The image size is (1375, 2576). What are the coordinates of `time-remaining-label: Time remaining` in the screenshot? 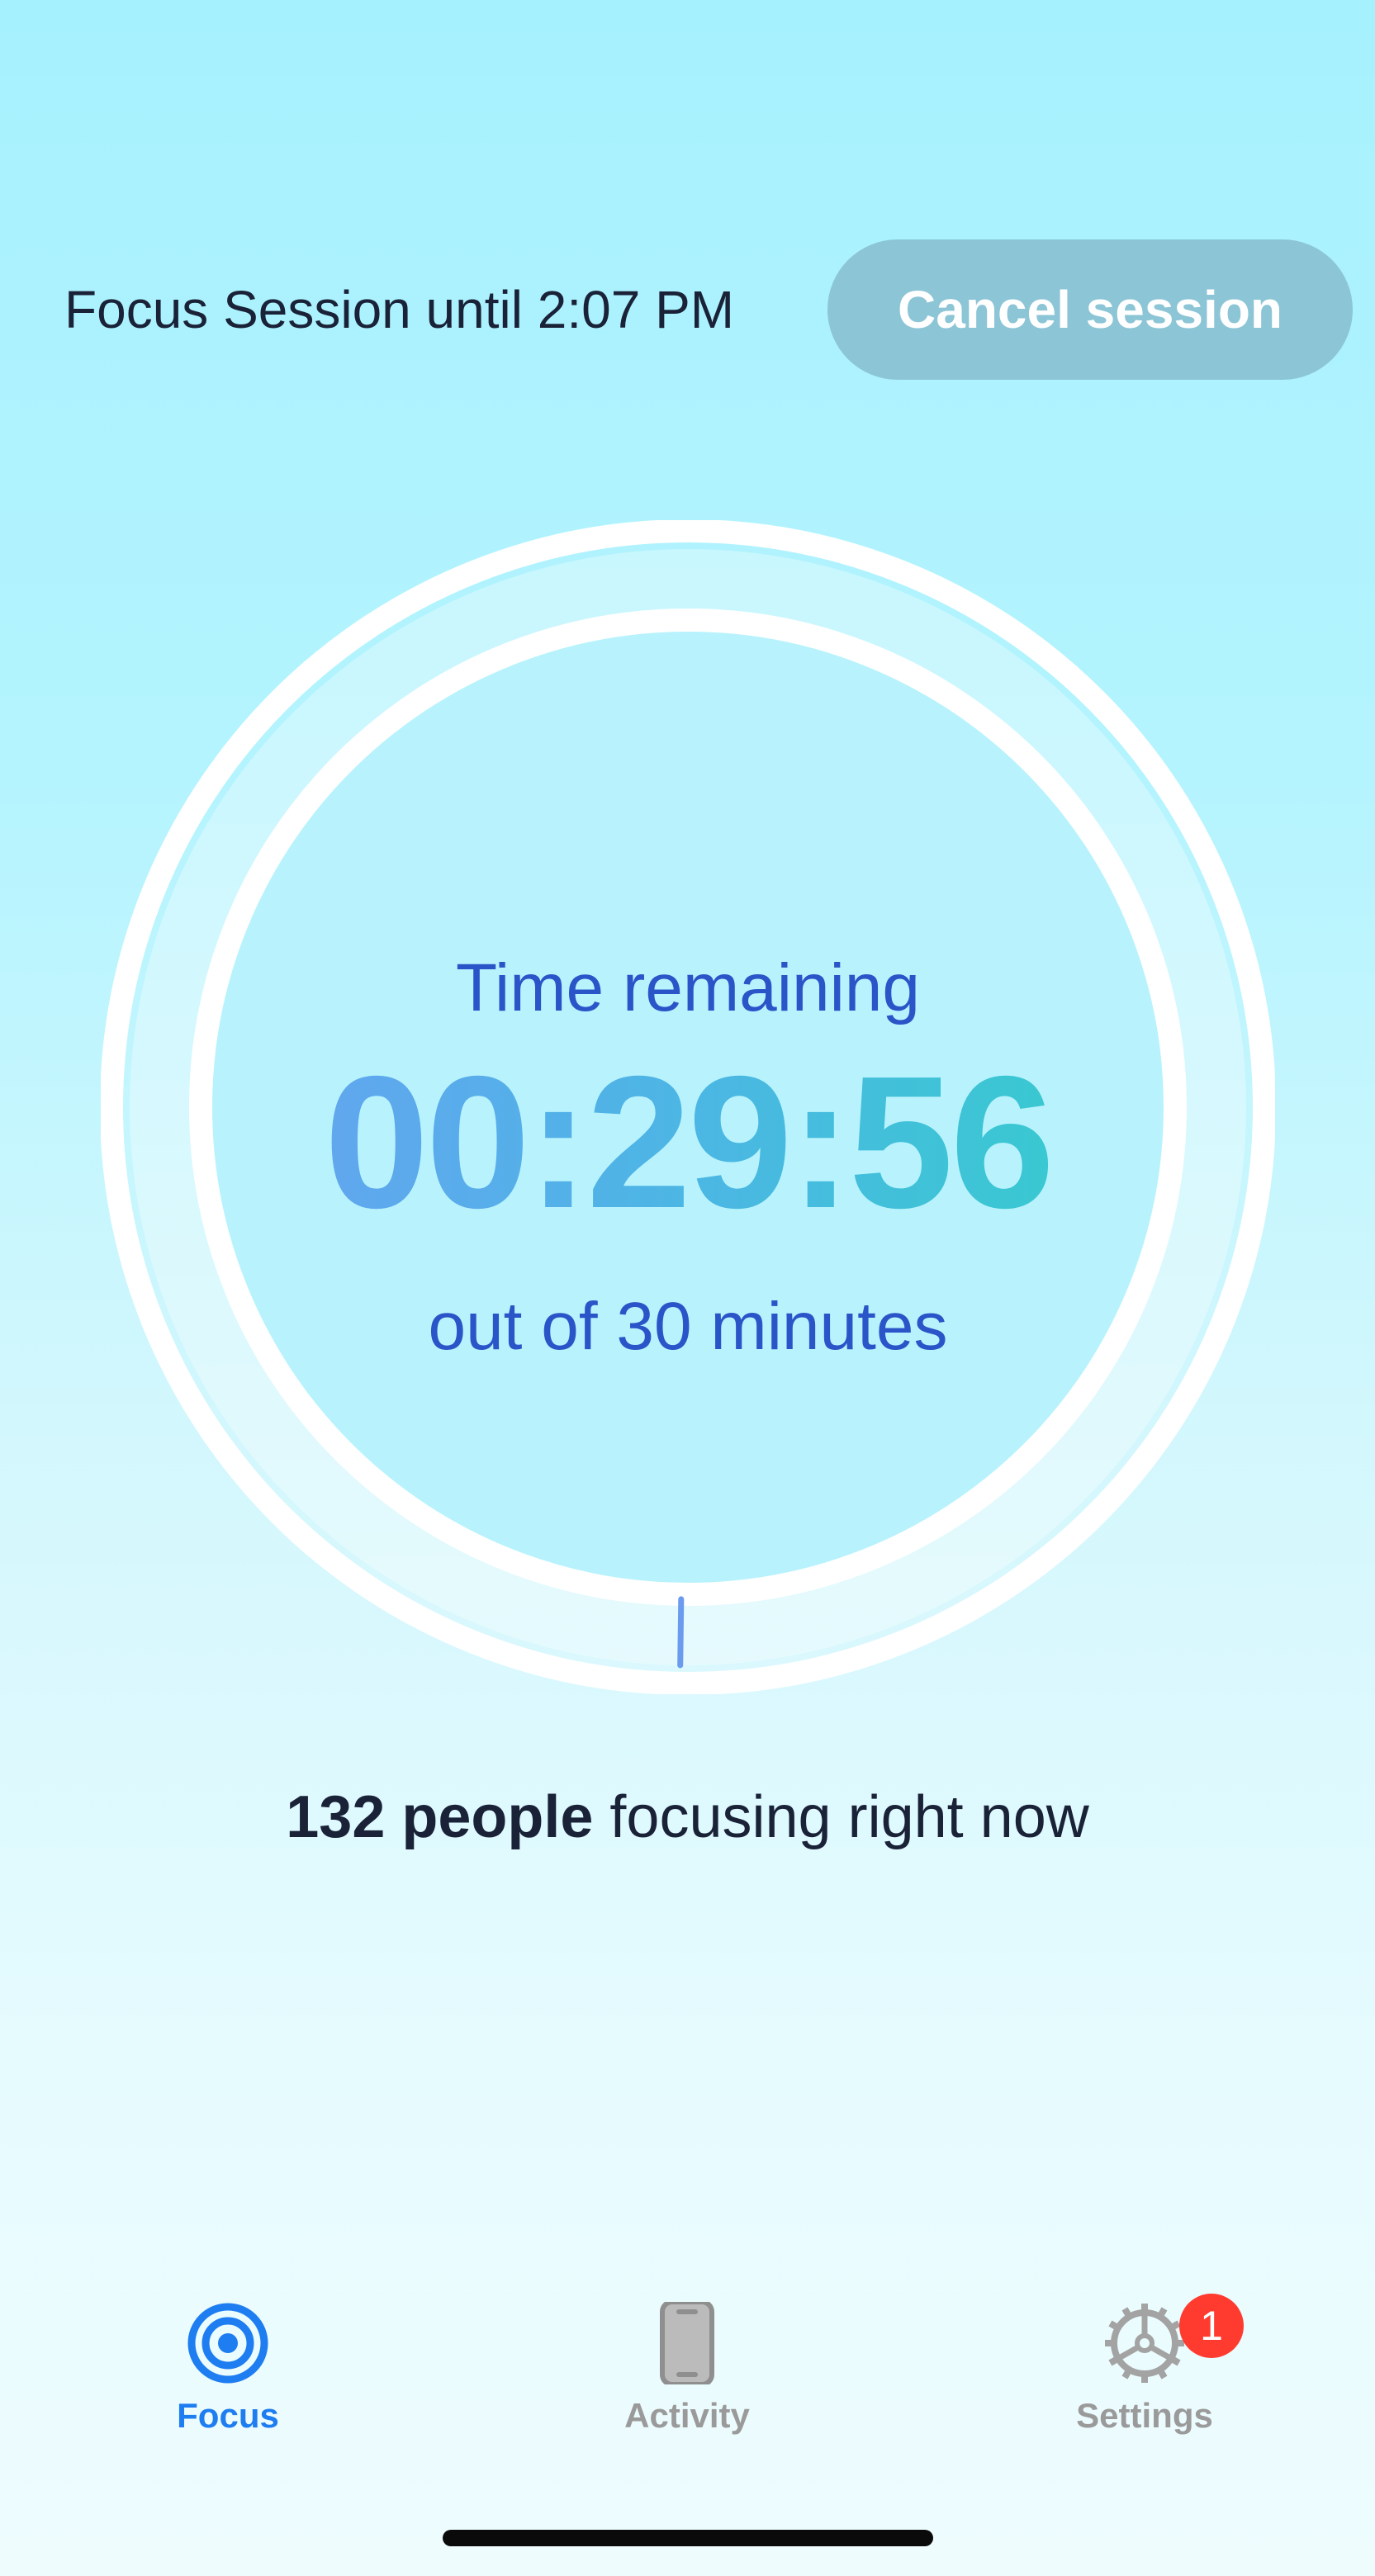 It's located at (688, 987).